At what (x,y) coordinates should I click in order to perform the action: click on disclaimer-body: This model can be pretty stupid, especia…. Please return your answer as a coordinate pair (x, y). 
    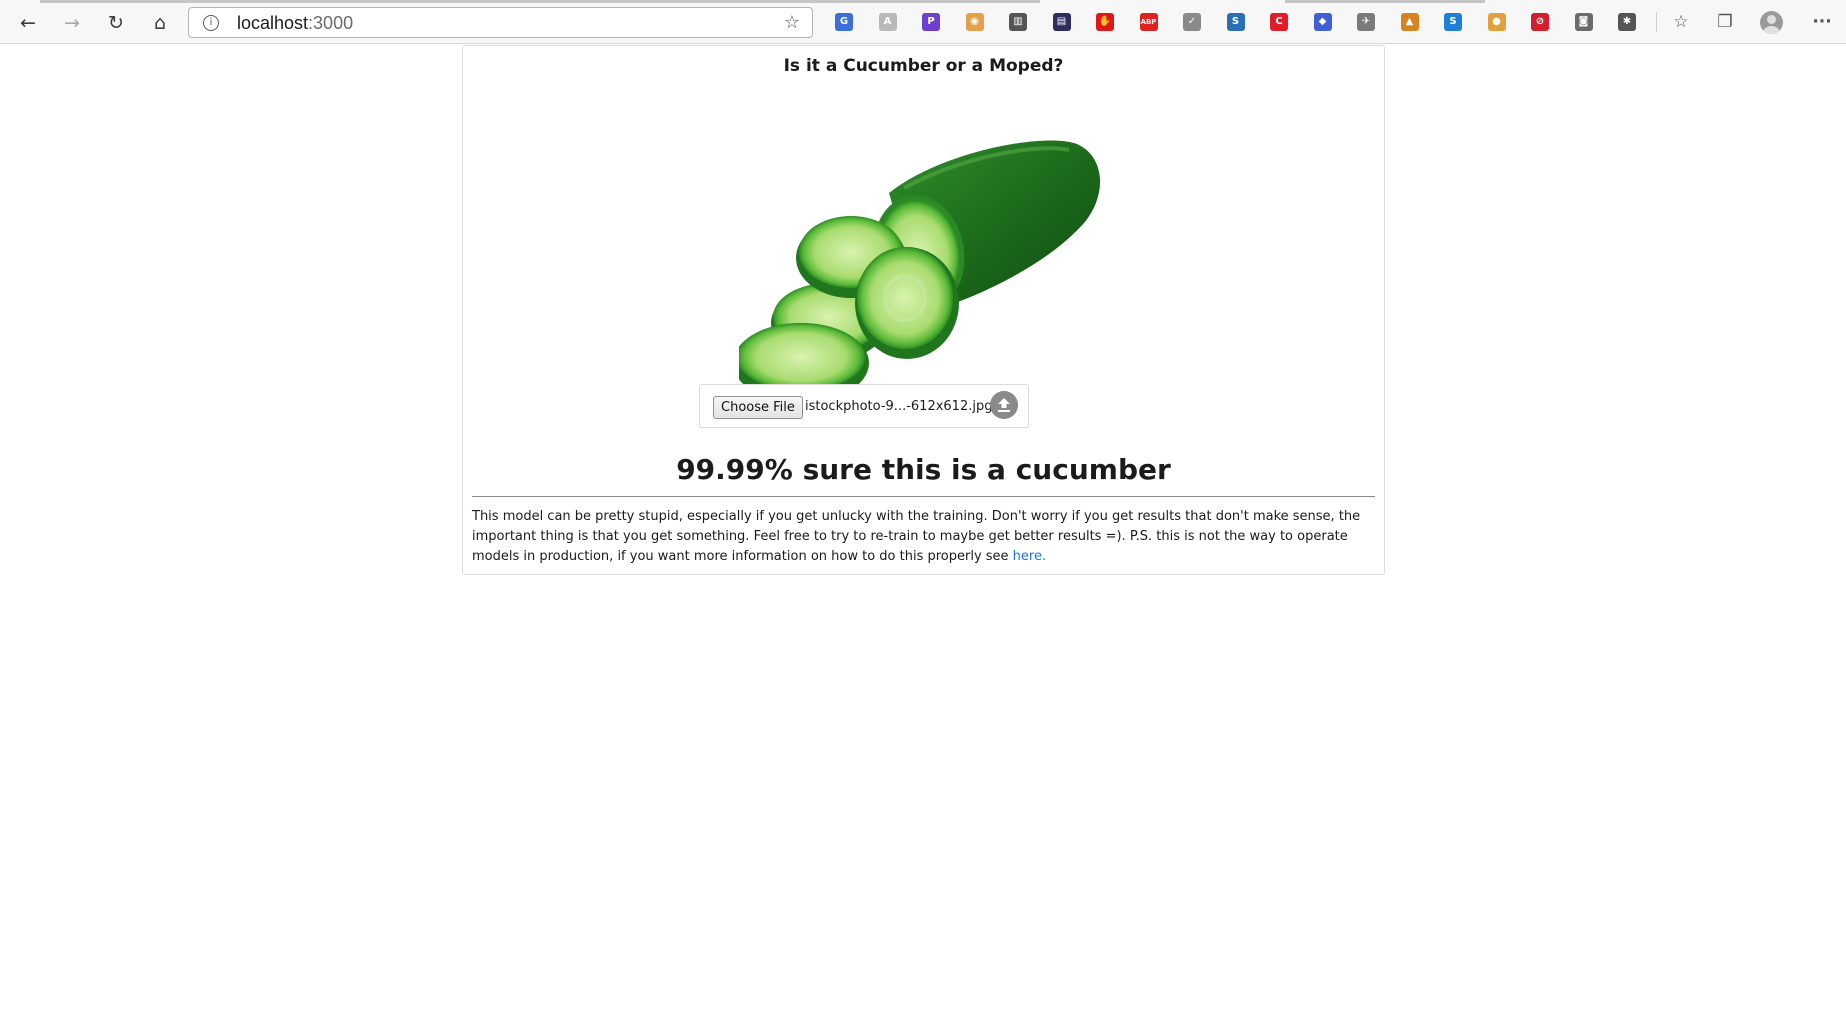
    Looking at the image, I should click on (916, 536).